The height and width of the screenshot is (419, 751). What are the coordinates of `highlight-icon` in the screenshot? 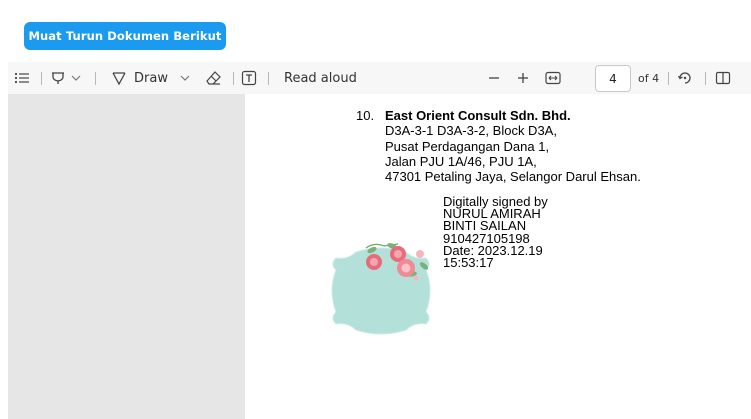 It's located at (58, 78).